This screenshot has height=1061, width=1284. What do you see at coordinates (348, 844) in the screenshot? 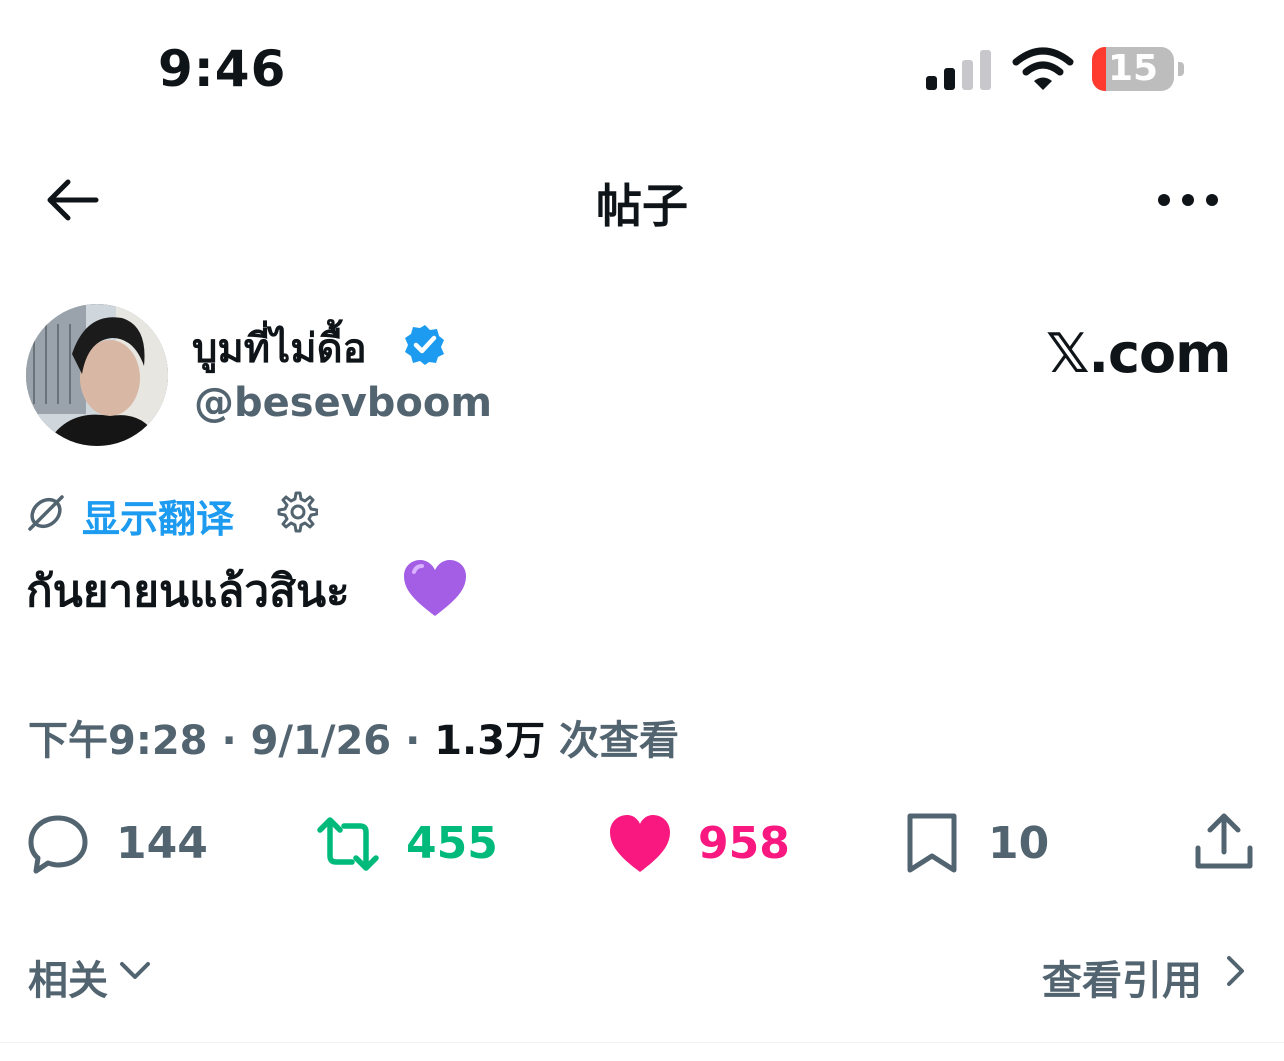
I see `repost-icon` at bounding box center [348, 844].